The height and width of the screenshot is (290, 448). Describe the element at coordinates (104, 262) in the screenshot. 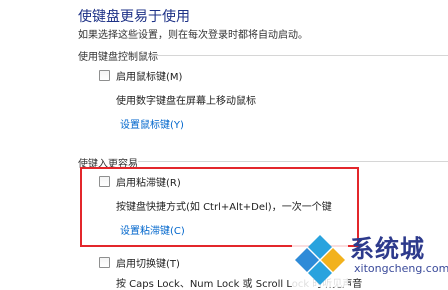

I see `toggle-keys-checkbox` at that location.